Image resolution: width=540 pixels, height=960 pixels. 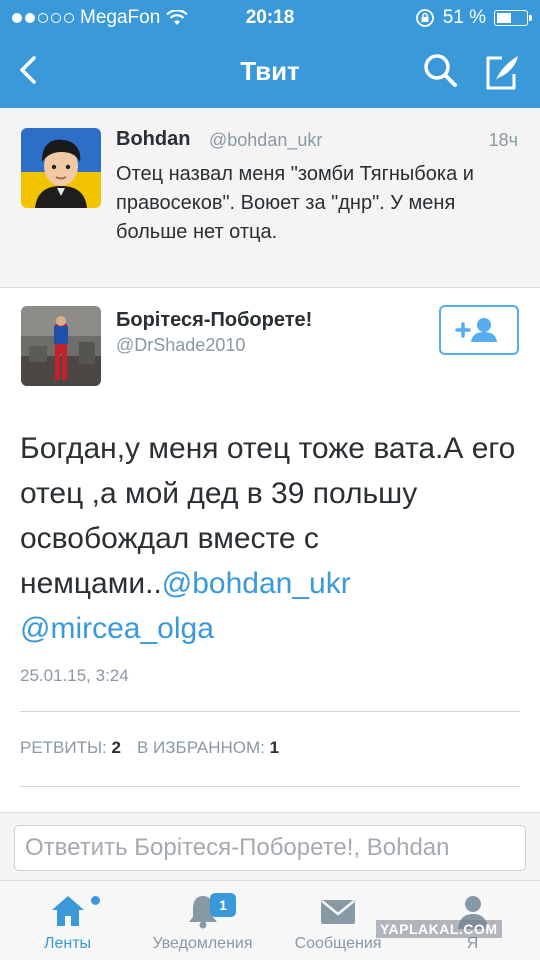 I want to click on battery-percent: 51 %, so click(x=464, y=17).